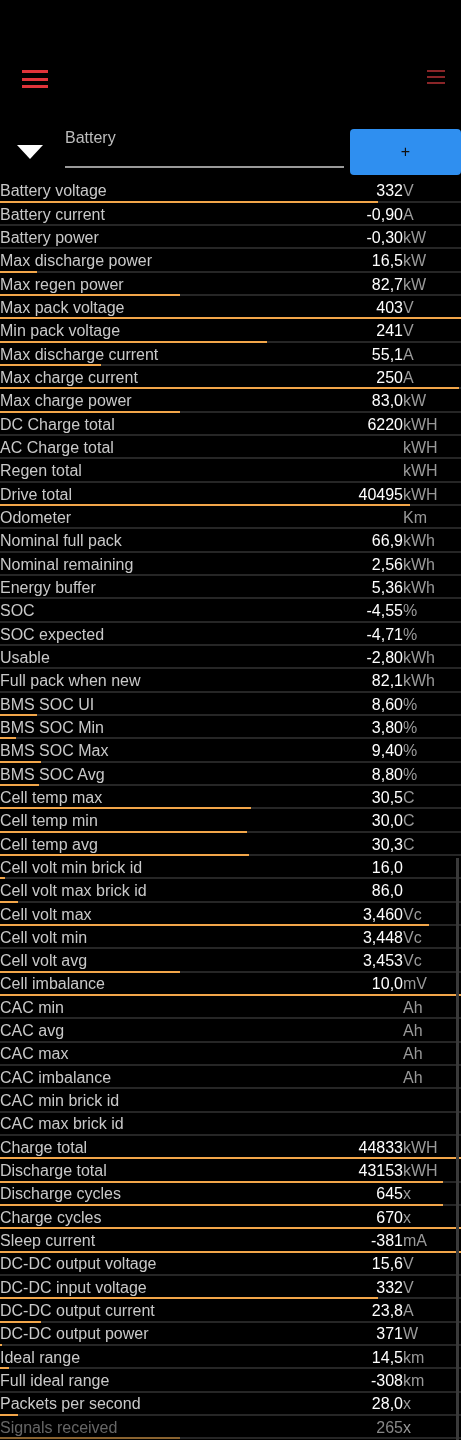 This screenshot has height=1440, width=461. Describe the element at coordinates (380, 494) in the screenshot. I see `metric-value: 40495` at that location.